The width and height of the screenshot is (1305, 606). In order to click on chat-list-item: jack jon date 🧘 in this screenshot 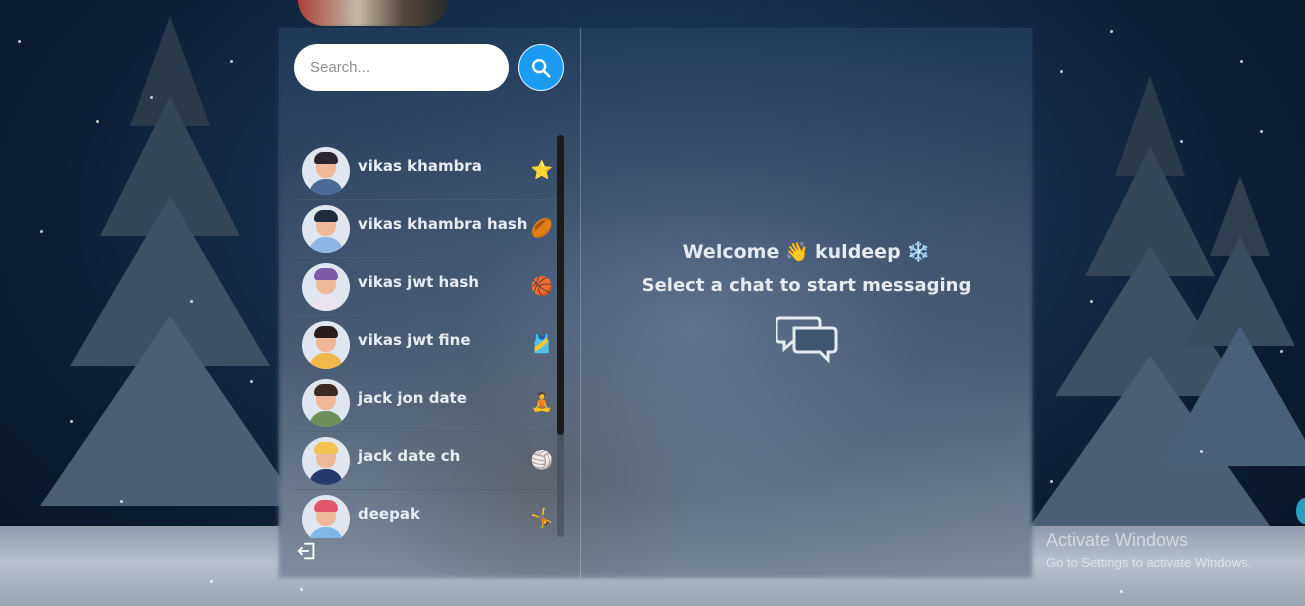, I will do `click(430, 403)`.